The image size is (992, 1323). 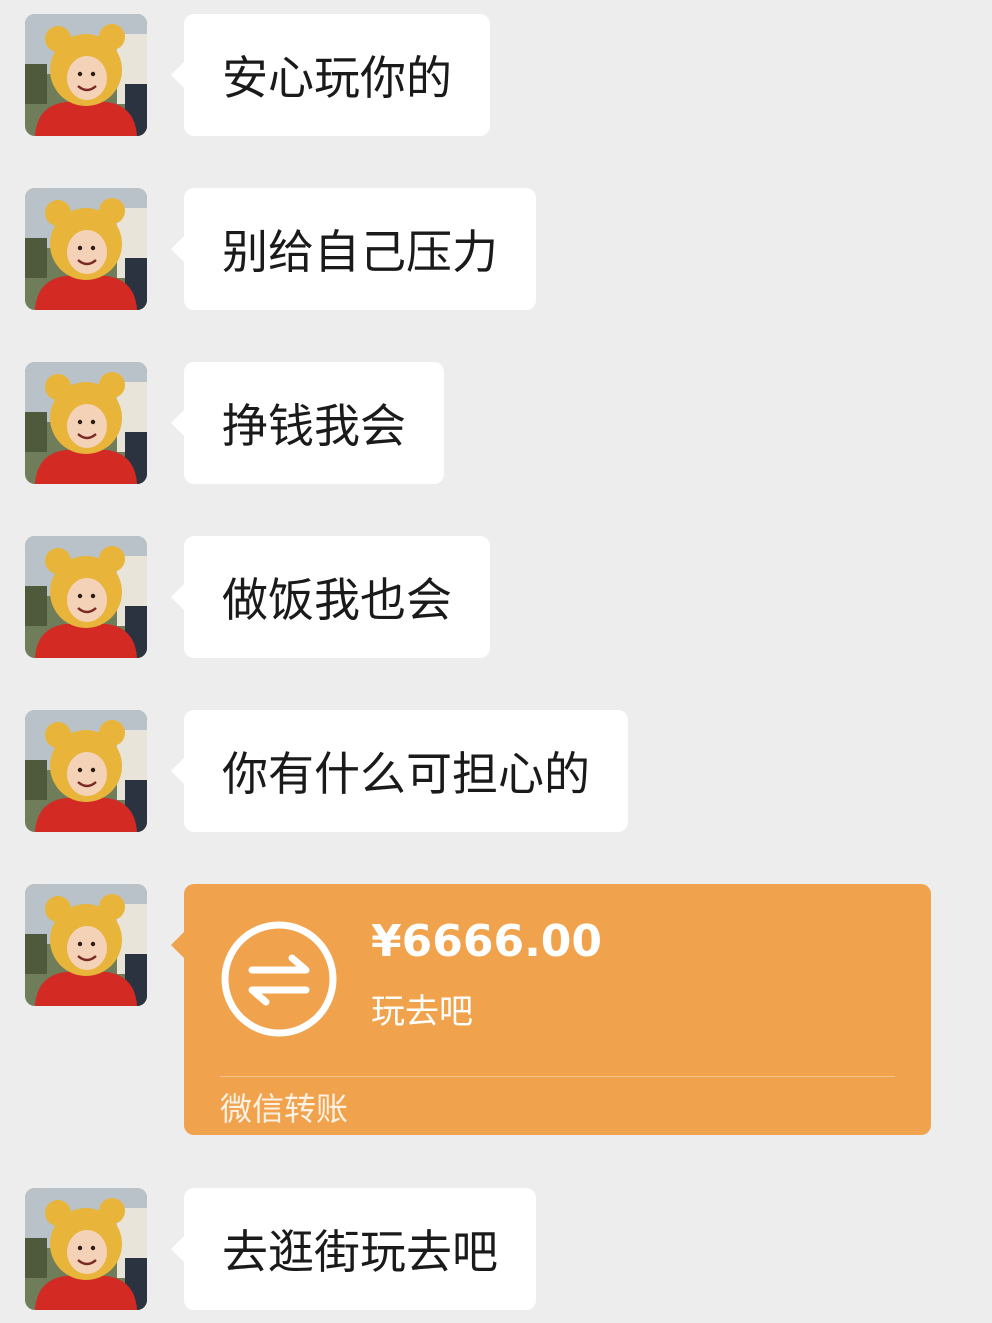 I want to click on divider, so click(x=557, y=1076).